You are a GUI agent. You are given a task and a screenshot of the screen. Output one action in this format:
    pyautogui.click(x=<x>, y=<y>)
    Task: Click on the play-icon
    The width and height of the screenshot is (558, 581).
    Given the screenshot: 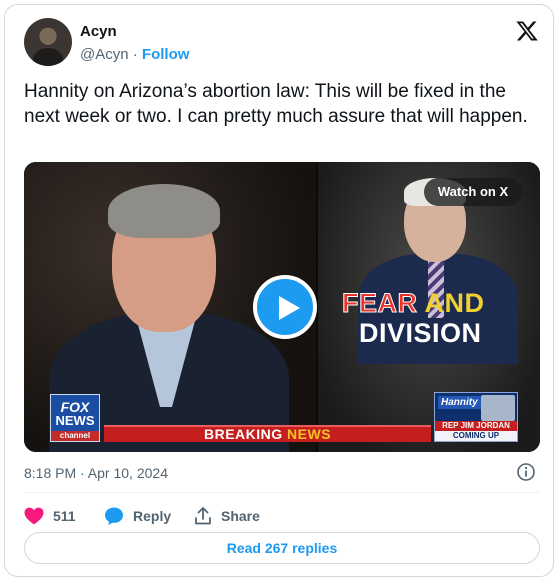 What is the action you would take?
    pyautogui.click(x=289, y=308)
    